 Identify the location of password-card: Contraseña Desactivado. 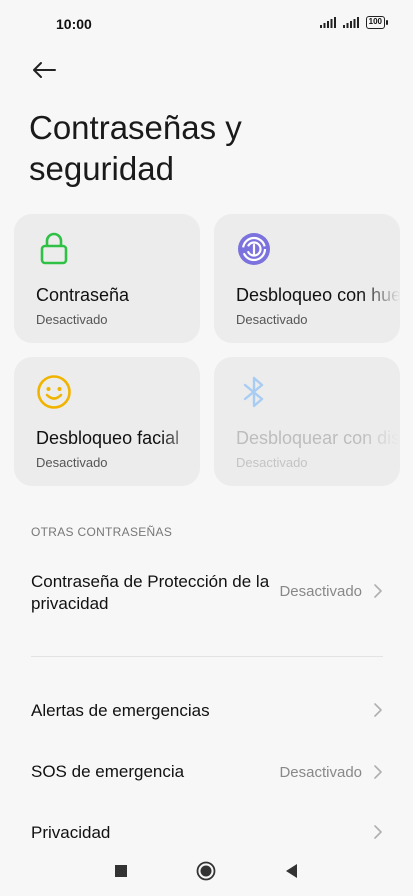
(107, 278).